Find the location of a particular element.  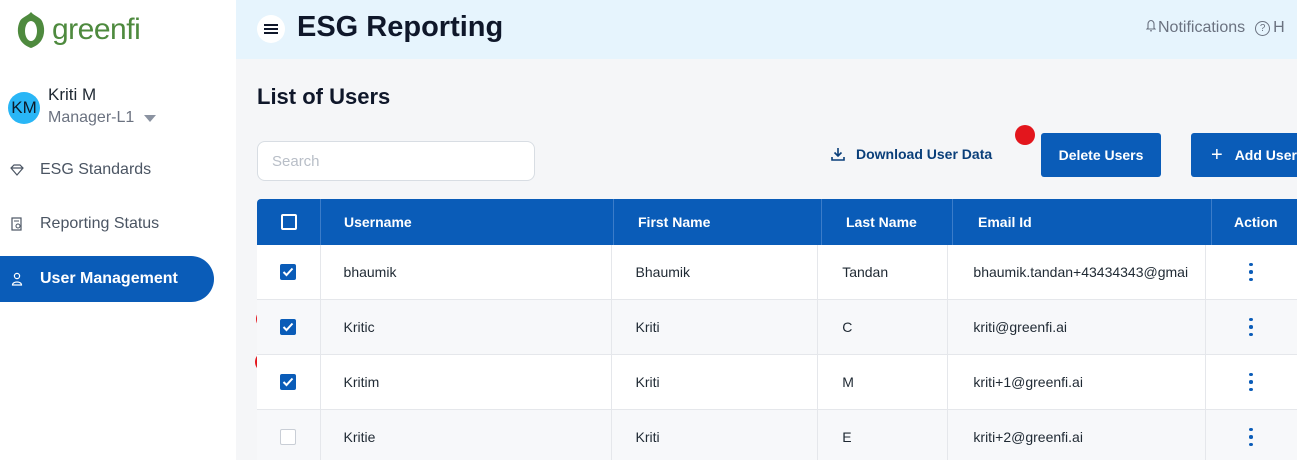

section-title: List of Users is located at coordinates (324, 96).